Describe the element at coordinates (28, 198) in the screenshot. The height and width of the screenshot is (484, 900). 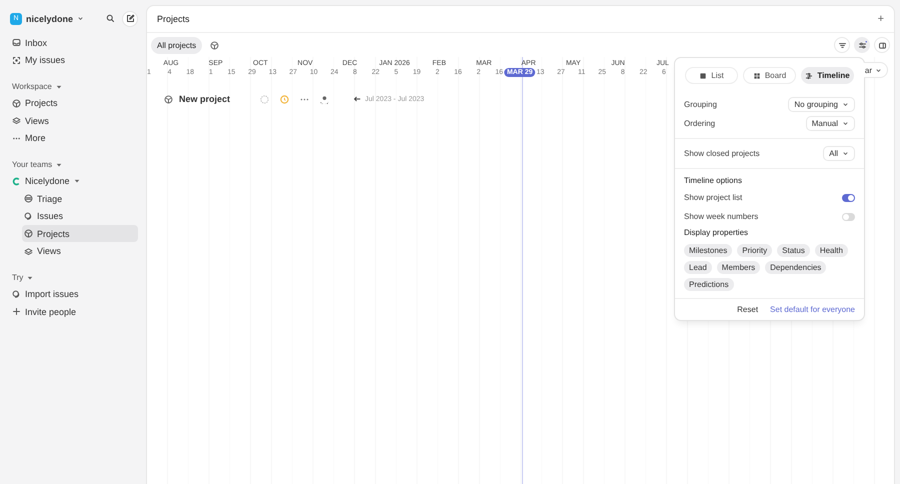
I see `circle-icon` at that location.